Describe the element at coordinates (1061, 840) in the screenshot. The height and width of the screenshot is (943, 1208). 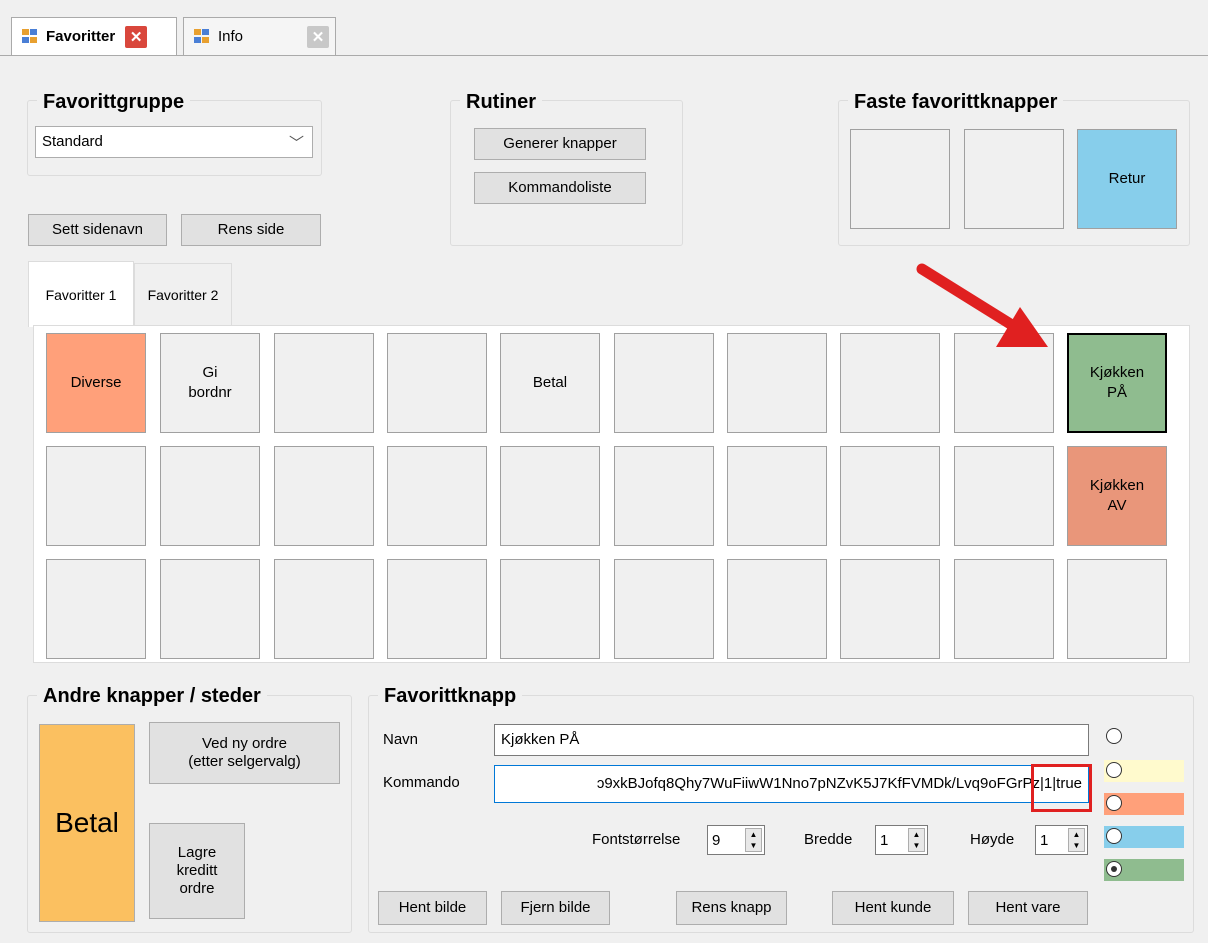
I see `hoyde-spinner: 1 ▲ ▼` at that location.